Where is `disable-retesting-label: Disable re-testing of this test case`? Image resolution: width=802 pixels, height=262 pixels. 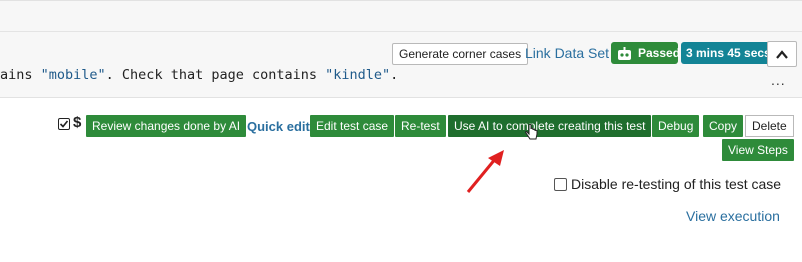 disable-retesting-label: Disable re-testing of this test case is located at coordinates (676, 184).